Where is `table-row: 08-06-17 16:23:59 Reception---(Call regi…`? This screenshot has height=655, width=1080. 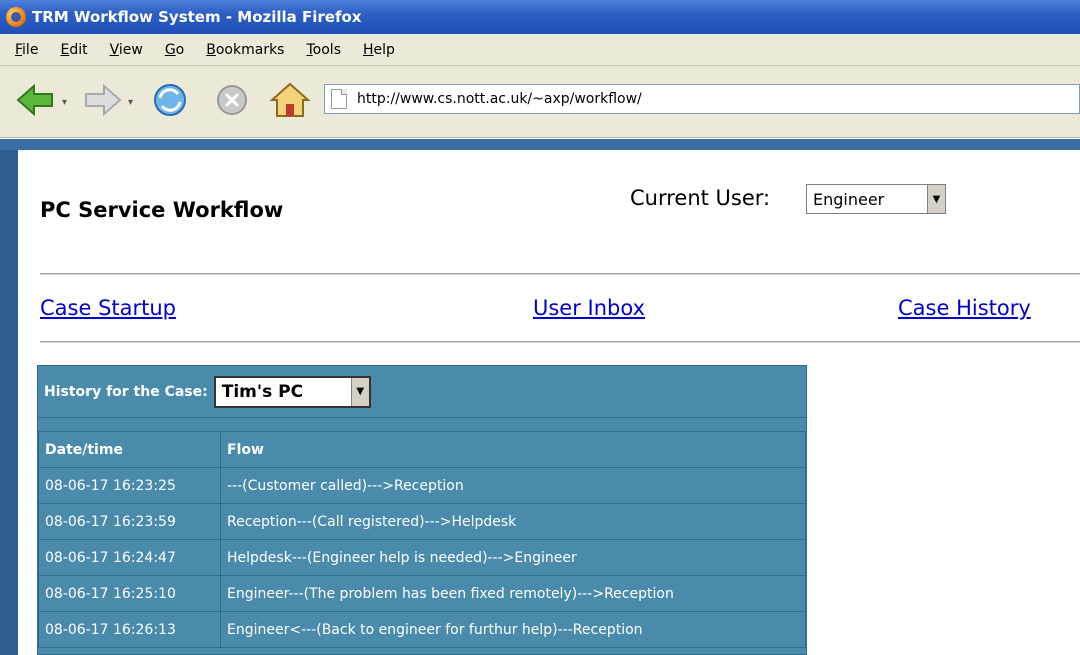
table-row: 08-06-17 16:23:59 Reception---(Call regi… is located at coordinates (422, 521).